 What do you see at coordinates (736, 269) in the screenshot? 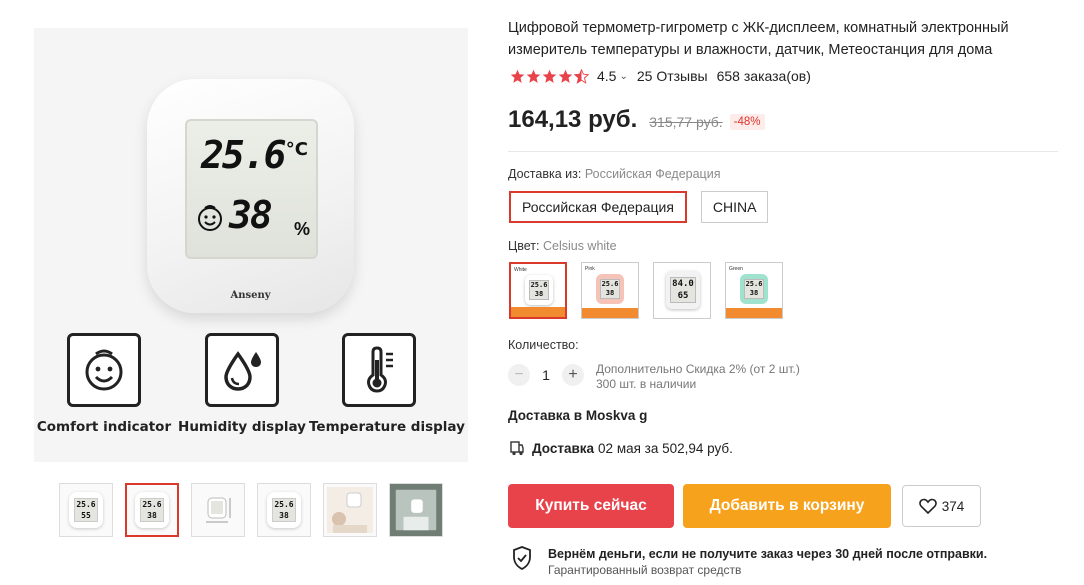
I see `swatch-tag: Green` at bounding box center [736, 269].